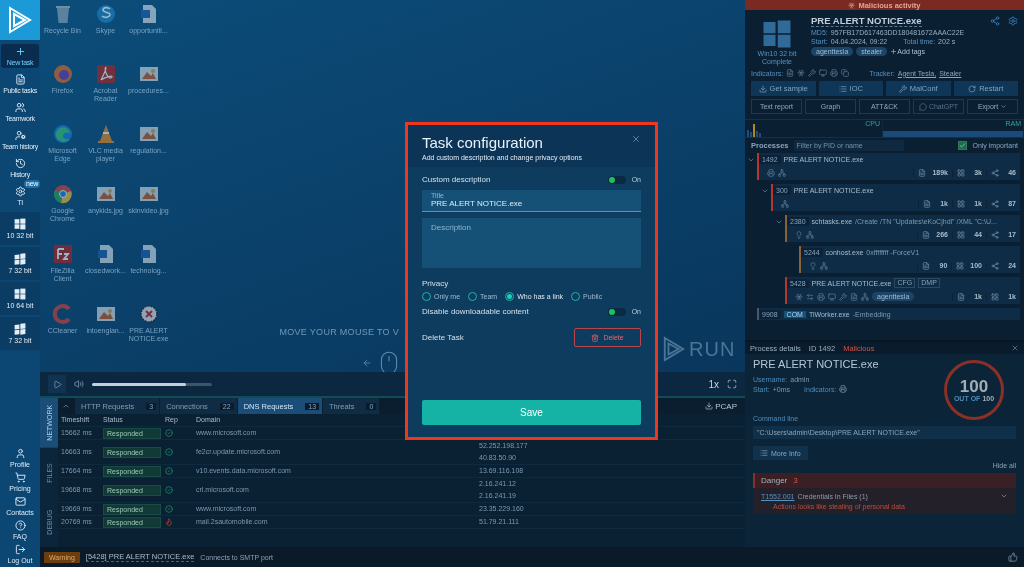 The width and height of the screenshot is (1024, 567). Describe the element at coordinates (795, 480) in the screenshot. I see `danger-count: 3` at that location.